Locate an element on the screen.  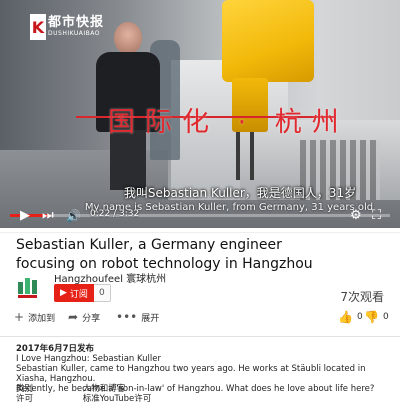
add-to-label: 添加到 is located at coordinates (42, 318).